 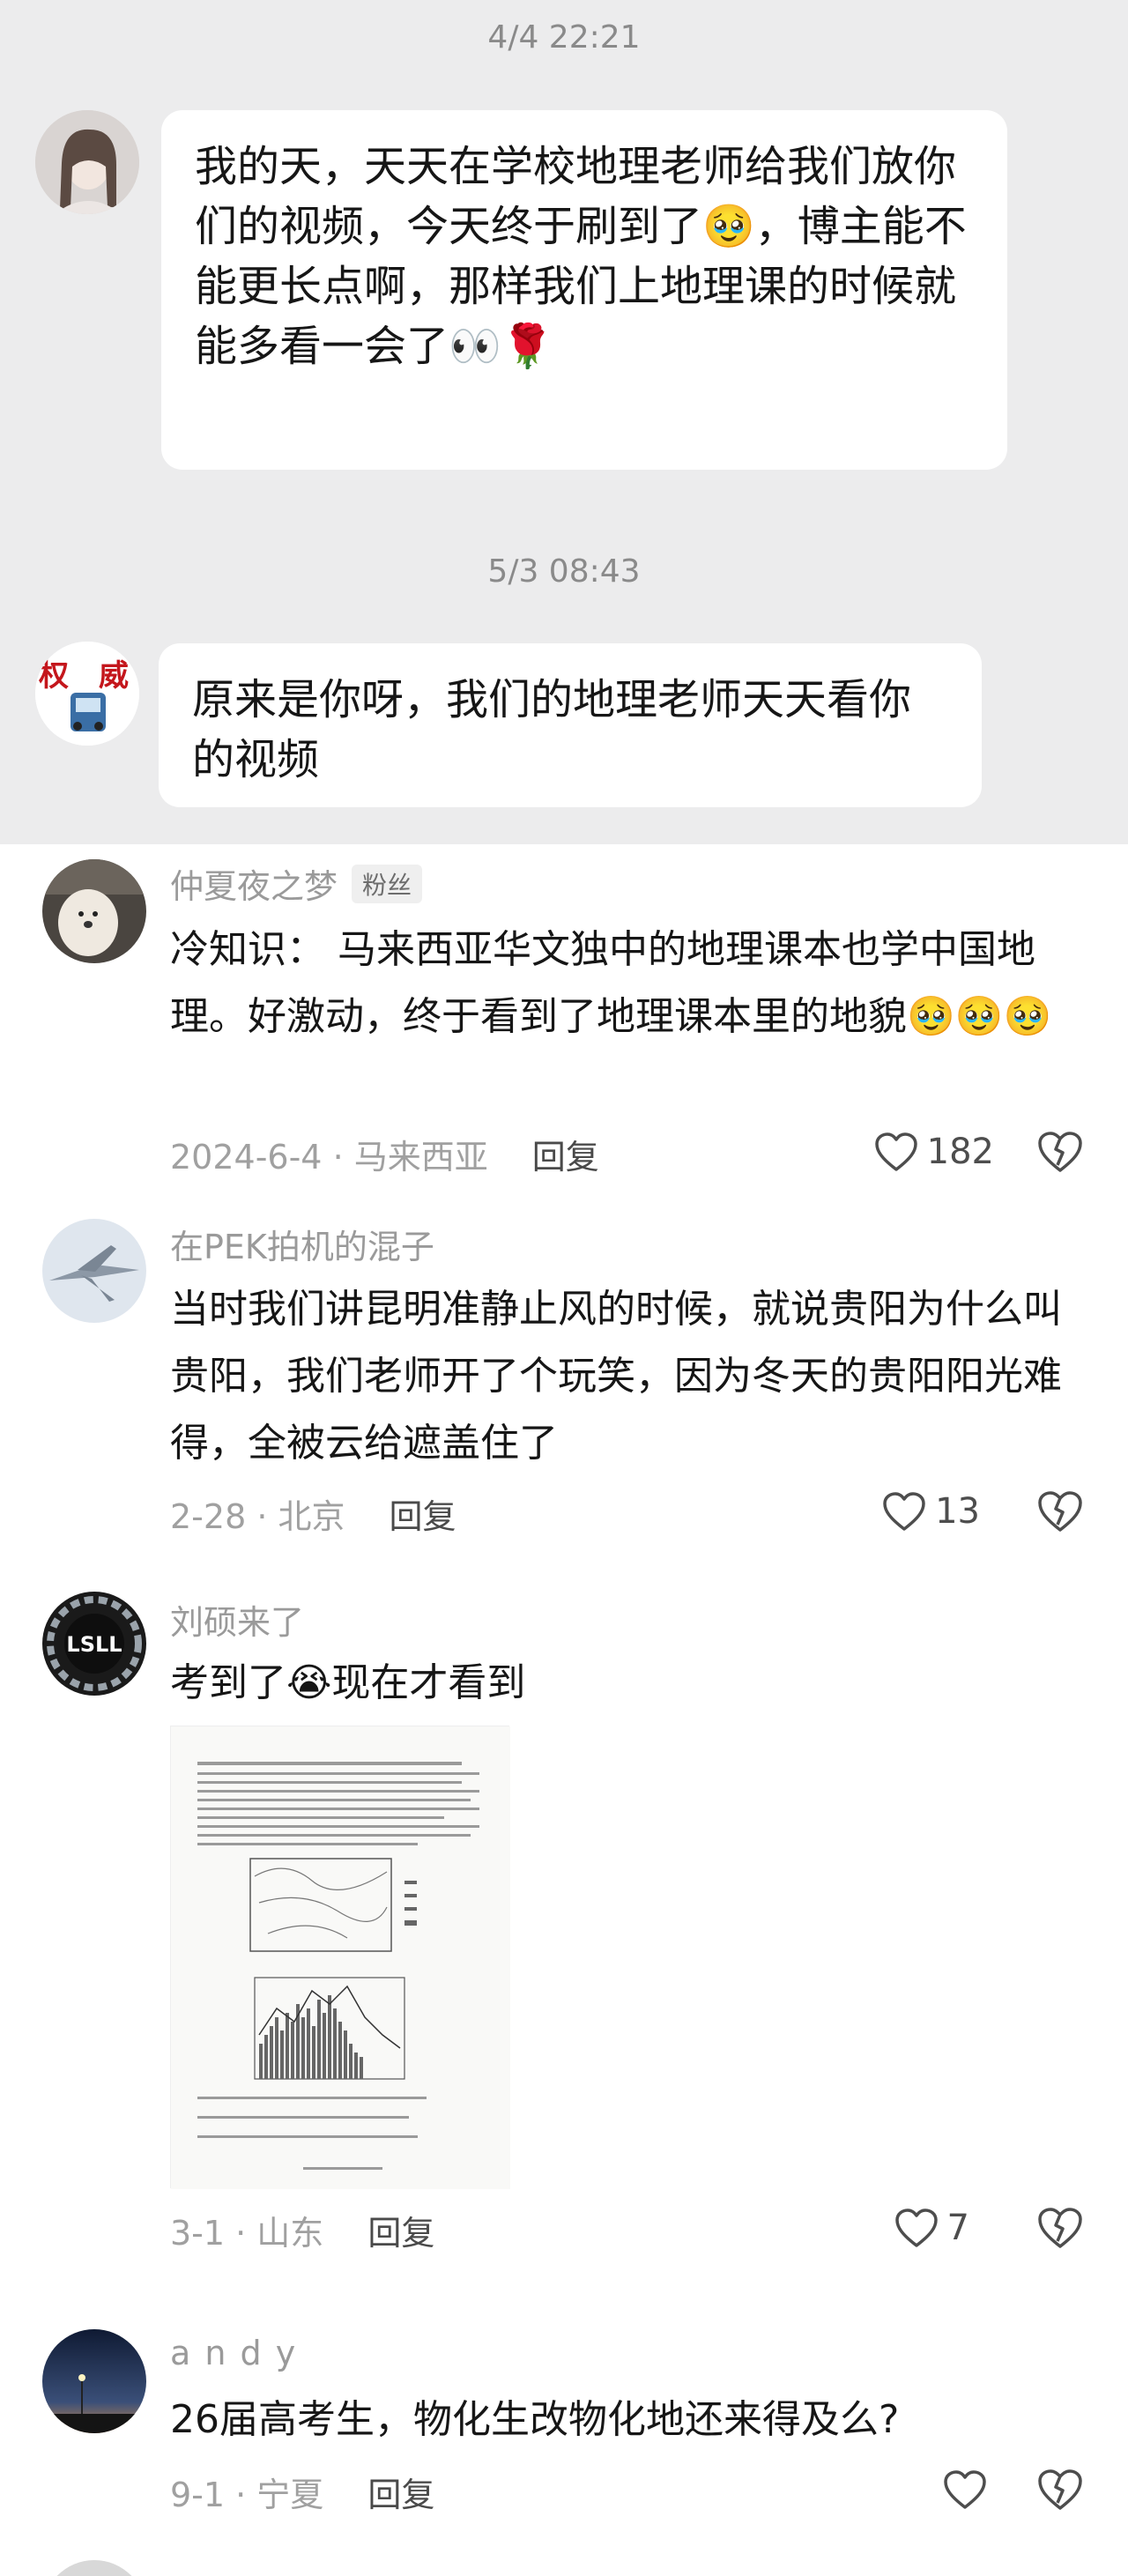 I want to click on chat-bubble: 原来是你呀，我们的地理老师天天看你的视频, so click(x=570, y=725).